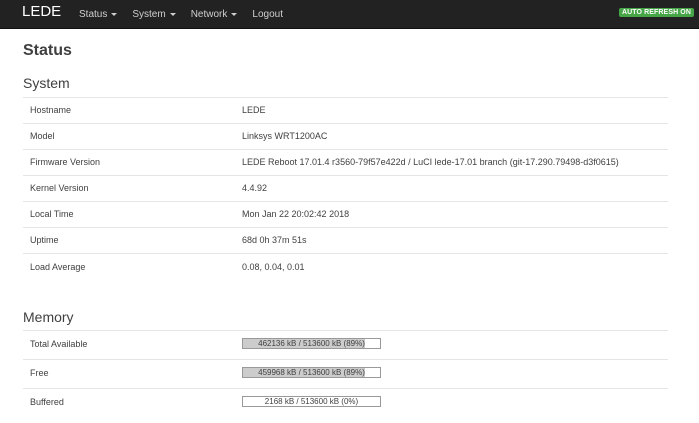  I want to click on memory-heading: Memory, so click(48, 317).